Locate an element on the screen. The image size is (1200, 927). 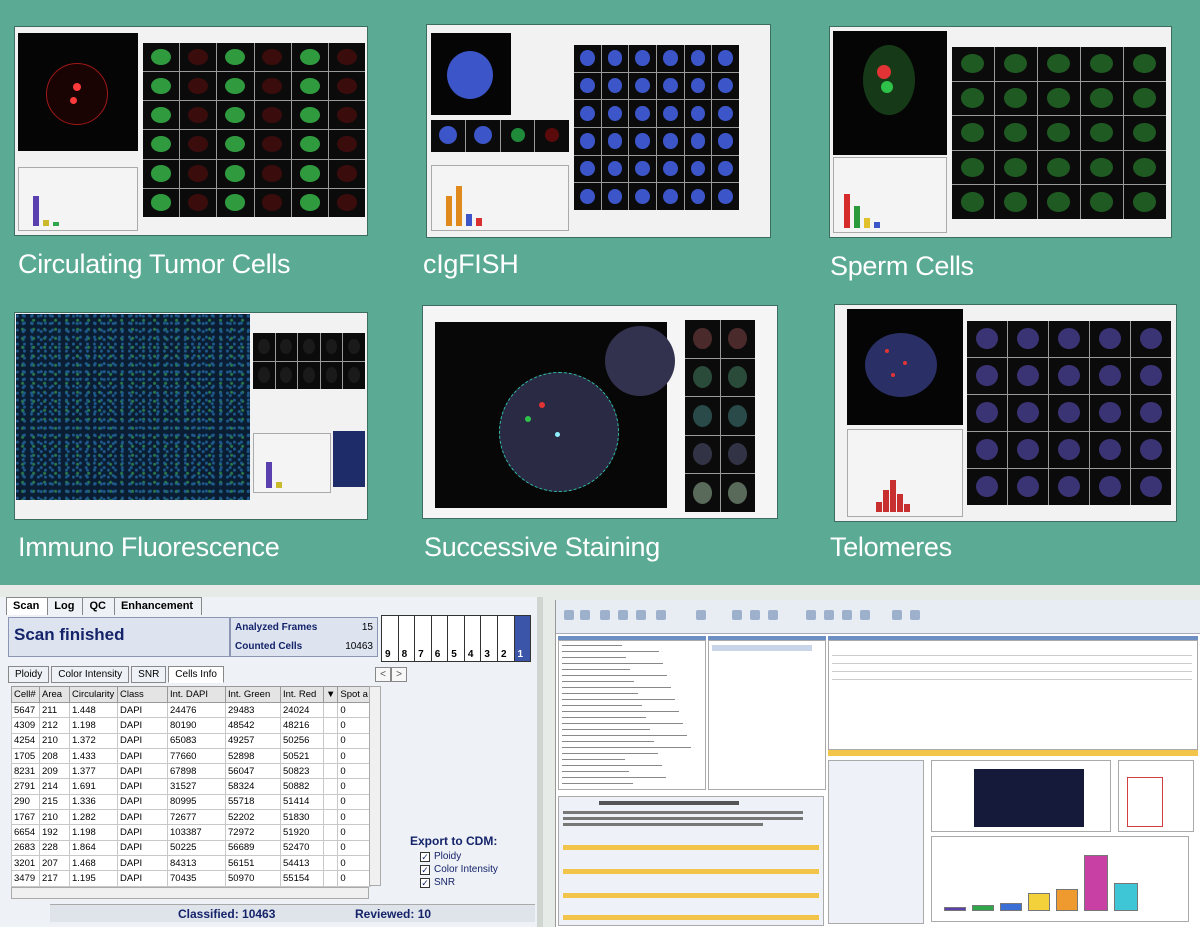
subtab-snr: SNR is located at coordinates (149, 674).